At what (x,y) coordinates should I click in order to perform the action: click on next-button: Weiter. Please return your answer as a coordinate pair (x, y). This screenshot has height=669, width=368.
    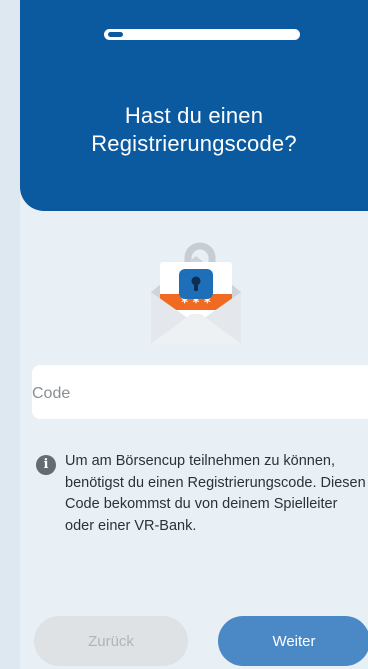
    Looking at the image, I should click on (293, 641).